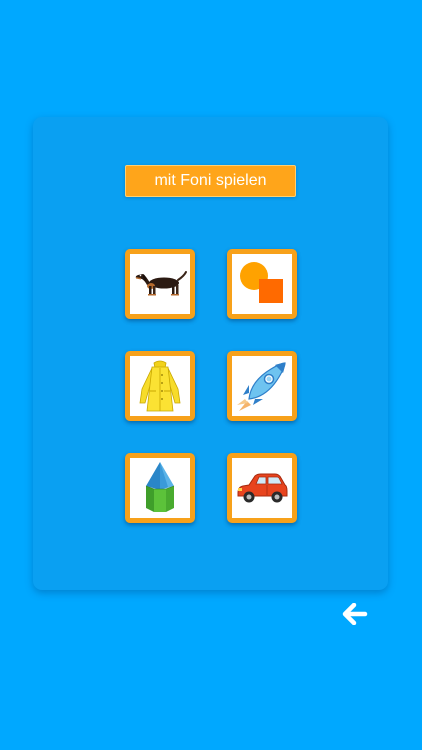 The height and width of the screenshot is (750, 422). I want to click on circle-square-shapes-icon, so click(261, 282).